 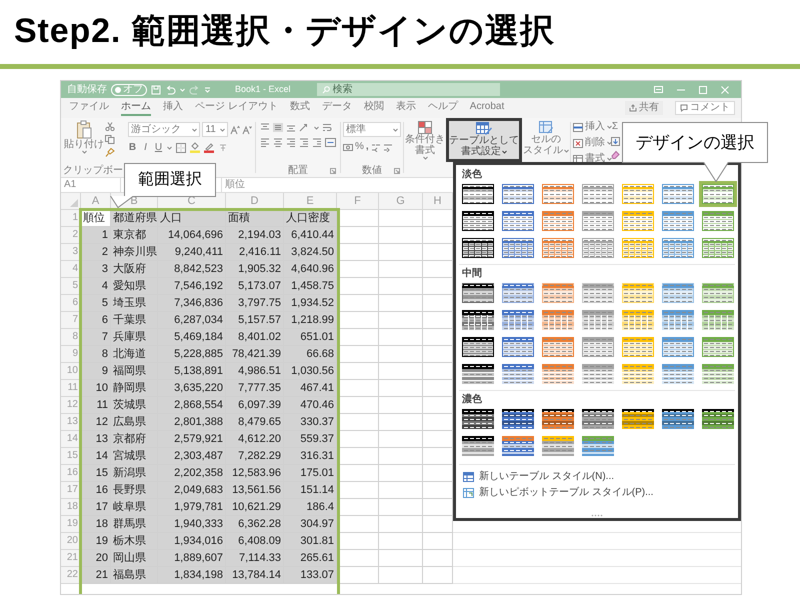 What do you see at coordinates (310, 269) in the screenshot?
I see `table-cell: 4,640.96` at bounding box center [310, 269].